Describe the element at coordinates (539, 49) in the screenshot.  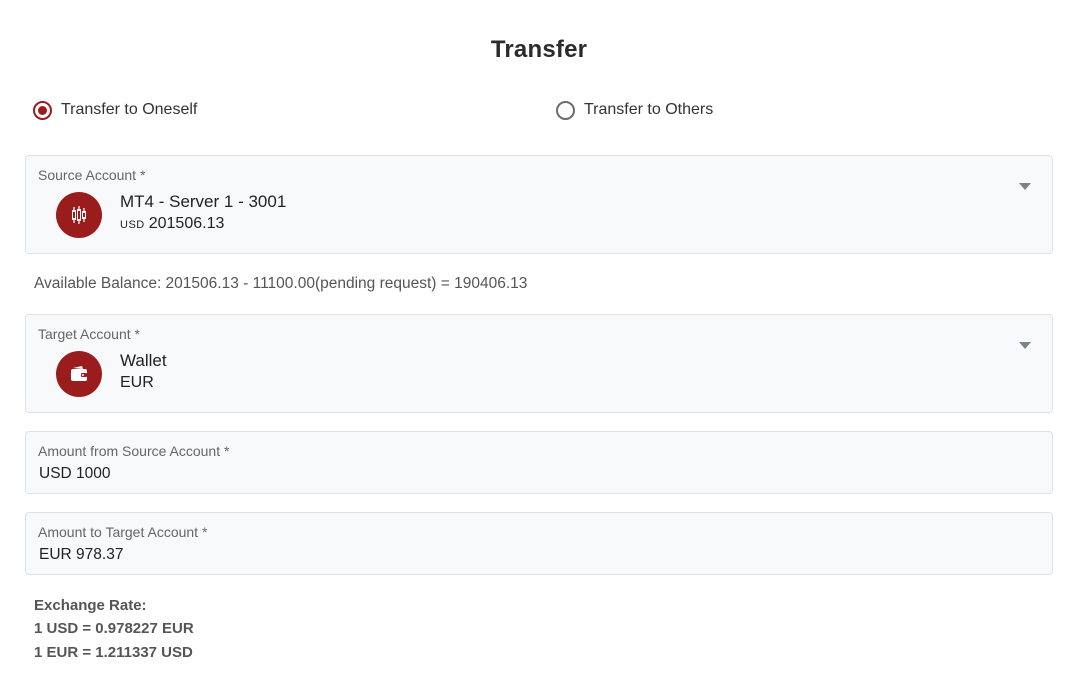
I see `page-title: Transfer` at that location.